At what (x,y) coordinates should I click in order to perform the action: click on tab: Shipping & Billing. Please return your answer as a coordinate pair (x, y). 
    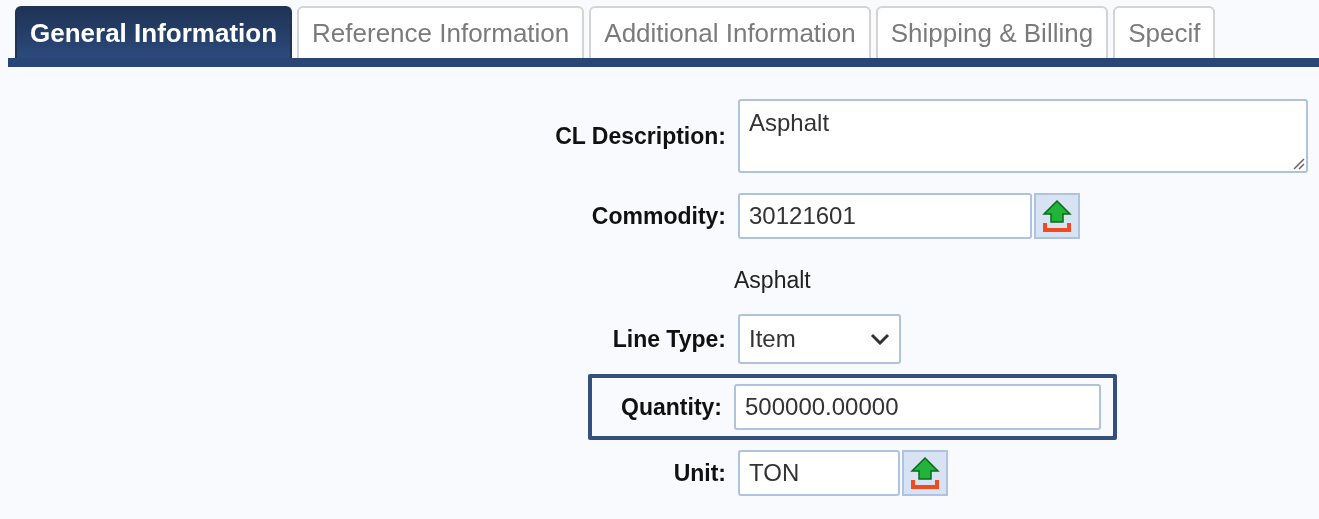
    Looking at the image, I should click on (992, 32).